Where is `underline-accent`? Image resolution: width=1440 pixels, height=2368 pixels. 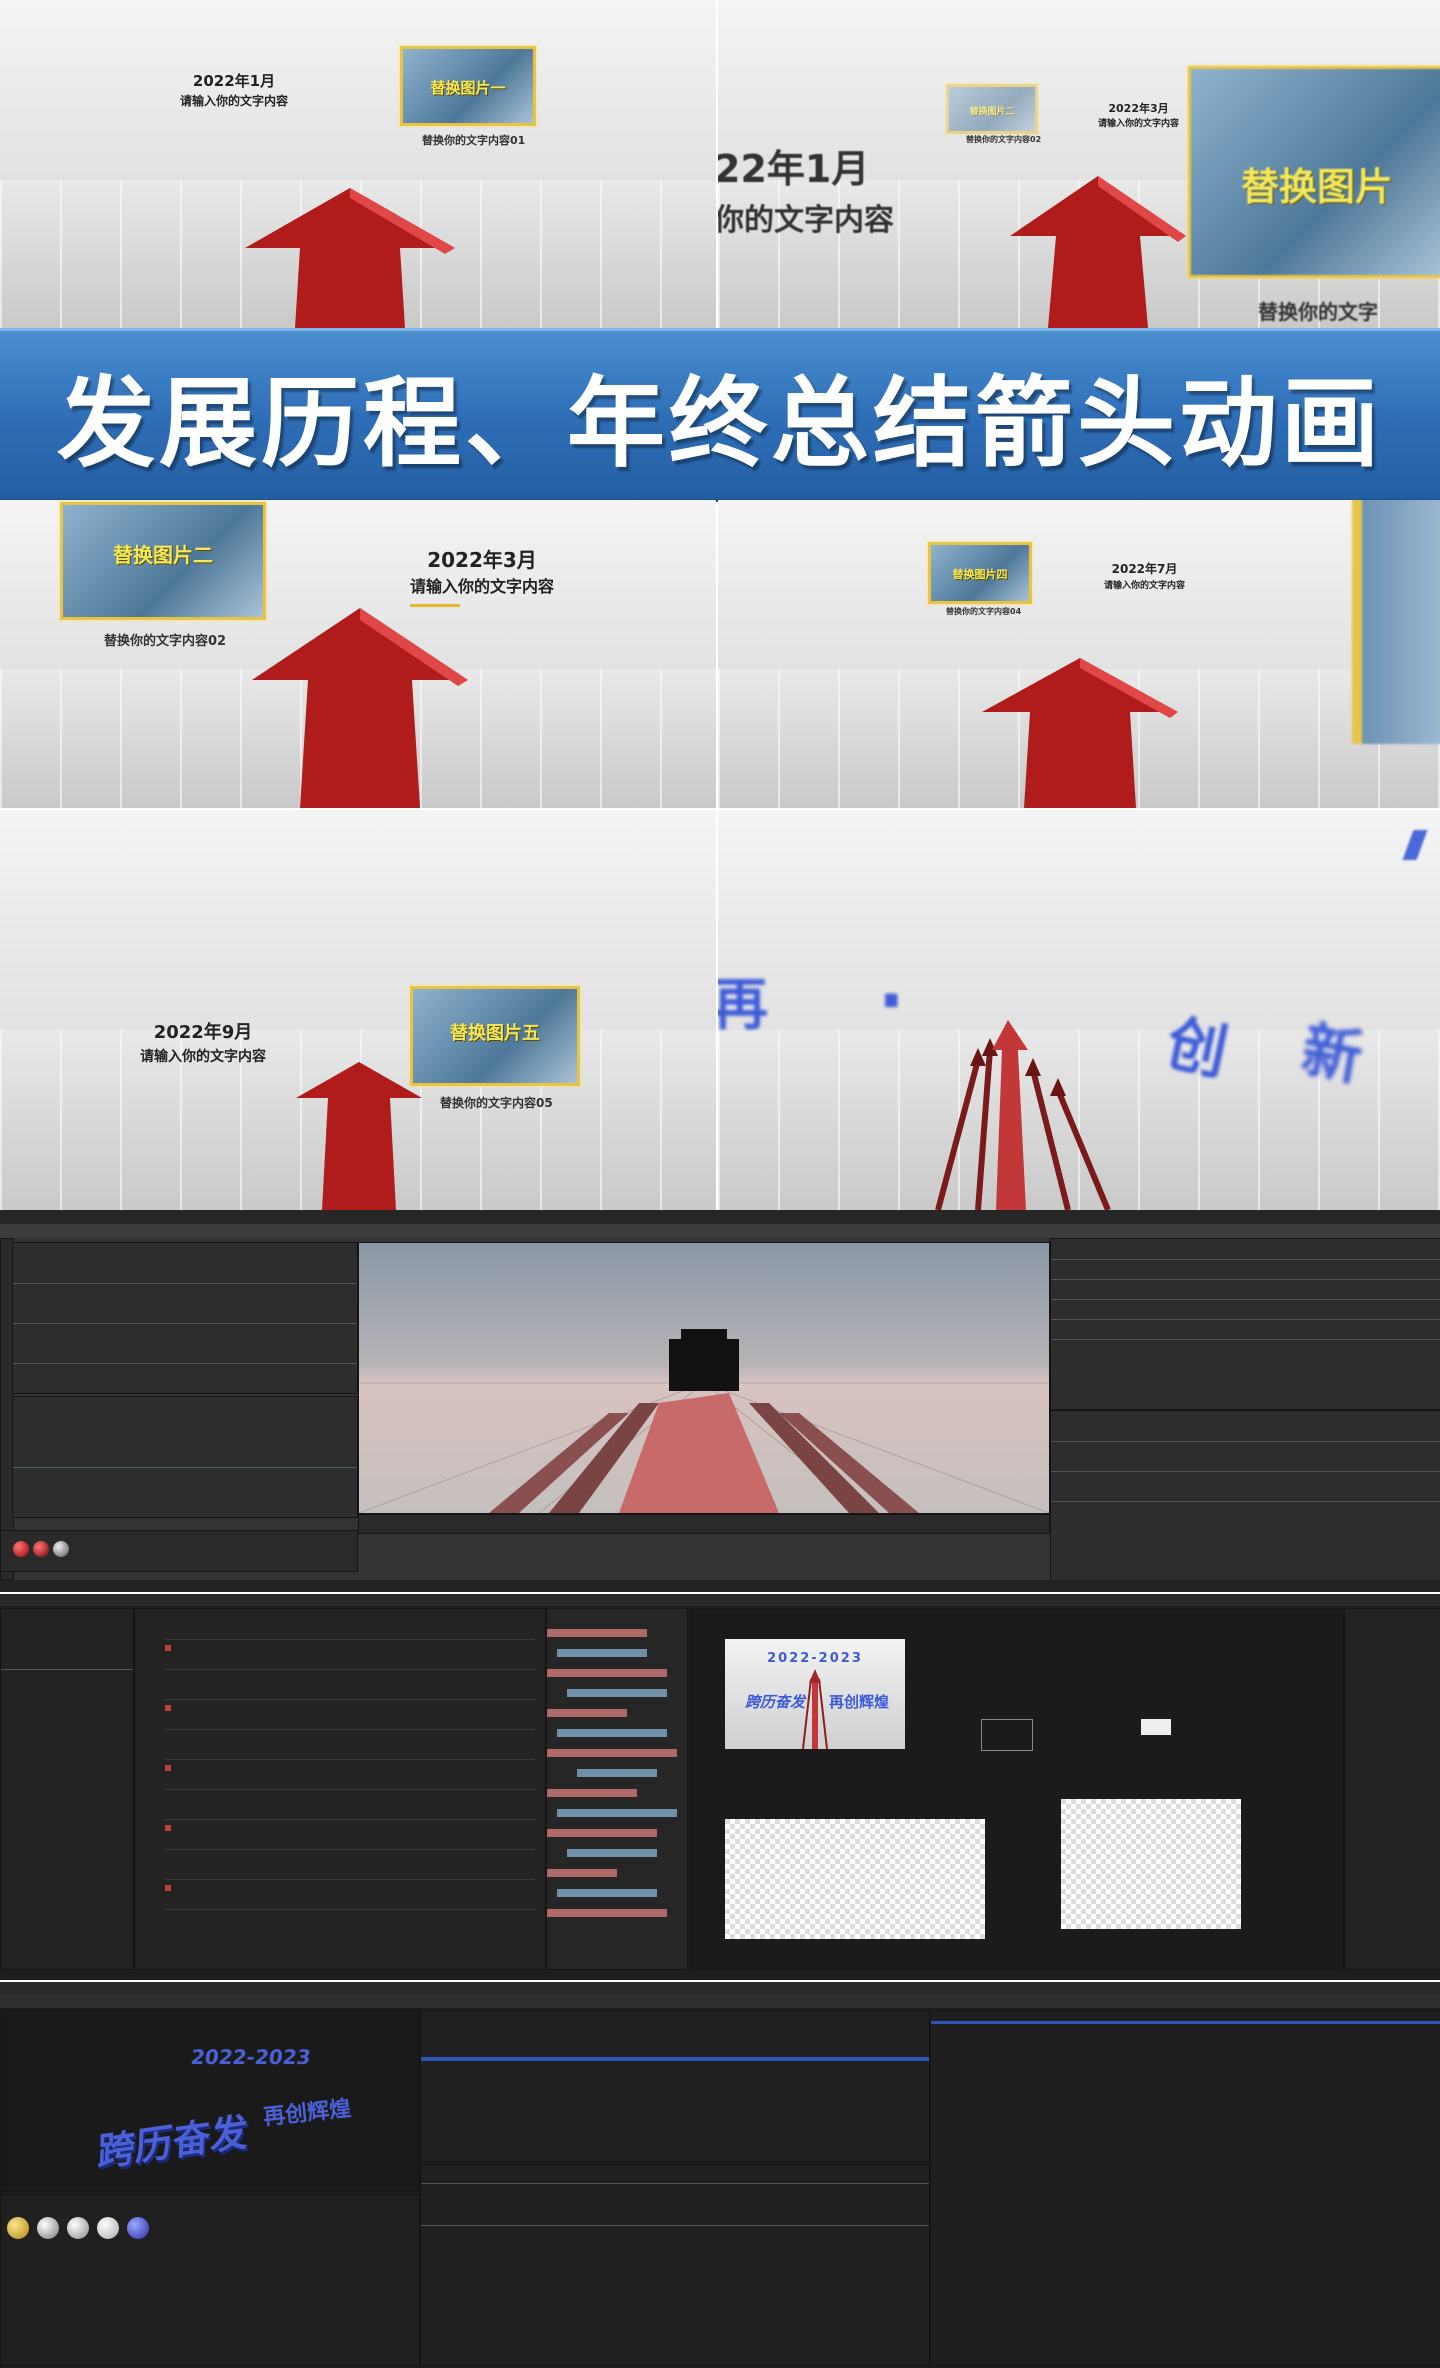 underline-accent is located at coordinates (435, 605).